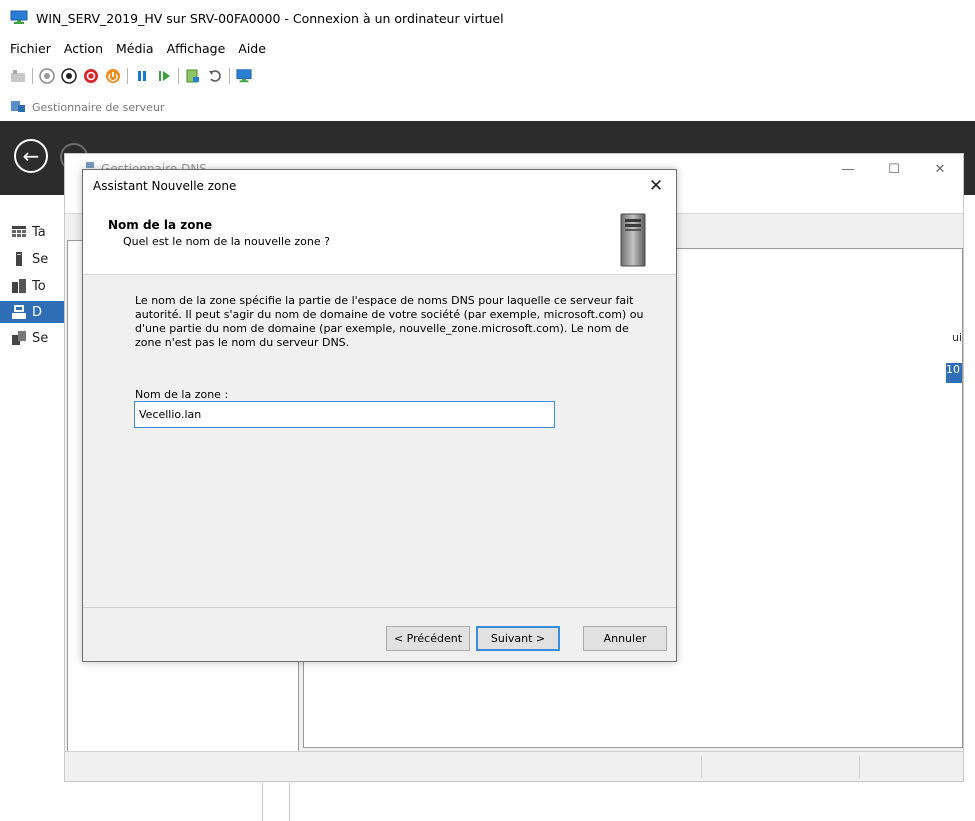 The image size is (975, 821). I want to click on sidebar-item-file-services: Se, so click(42, 338).